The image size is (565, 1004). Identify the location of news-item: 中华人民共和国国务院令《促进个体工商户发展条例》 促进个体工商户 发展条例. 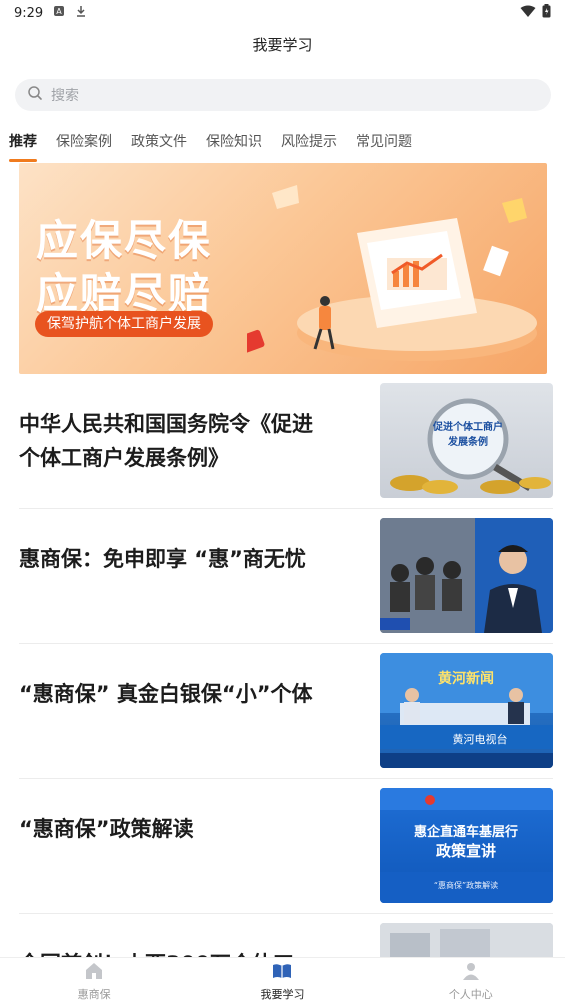
(286, 441).